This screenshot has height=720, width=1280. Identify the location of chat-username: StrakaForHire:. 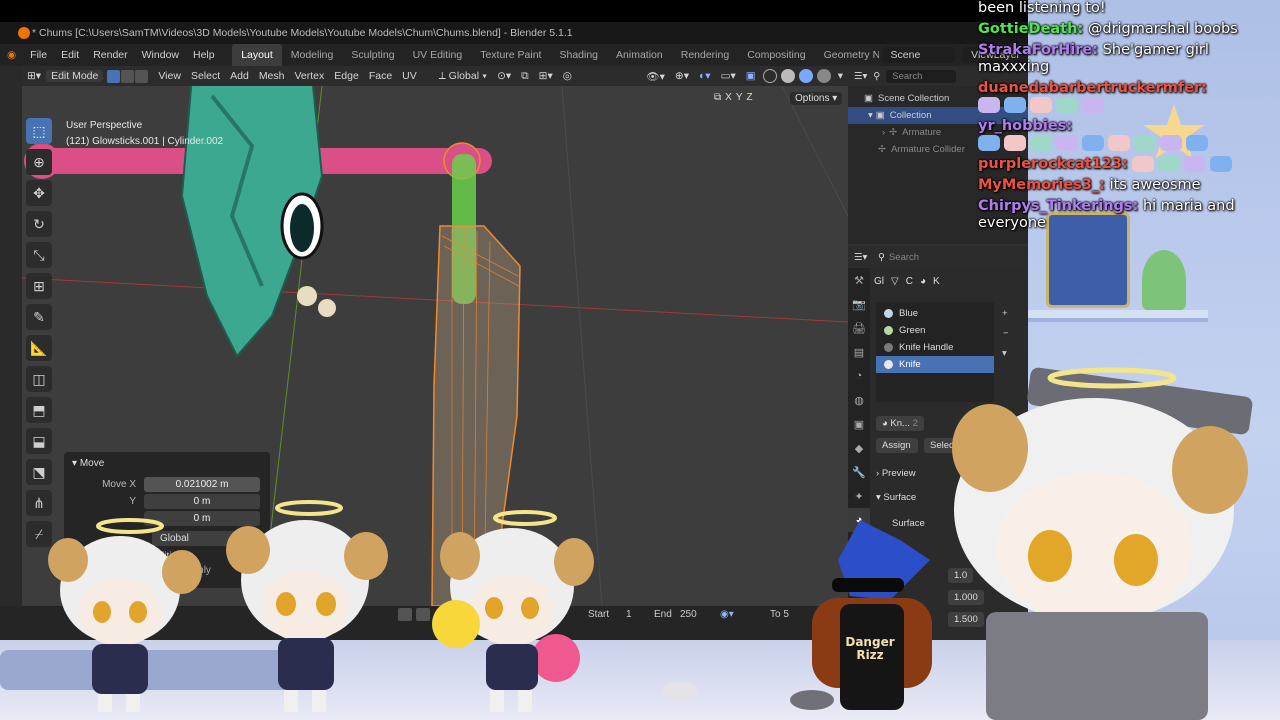
(1038, 50).